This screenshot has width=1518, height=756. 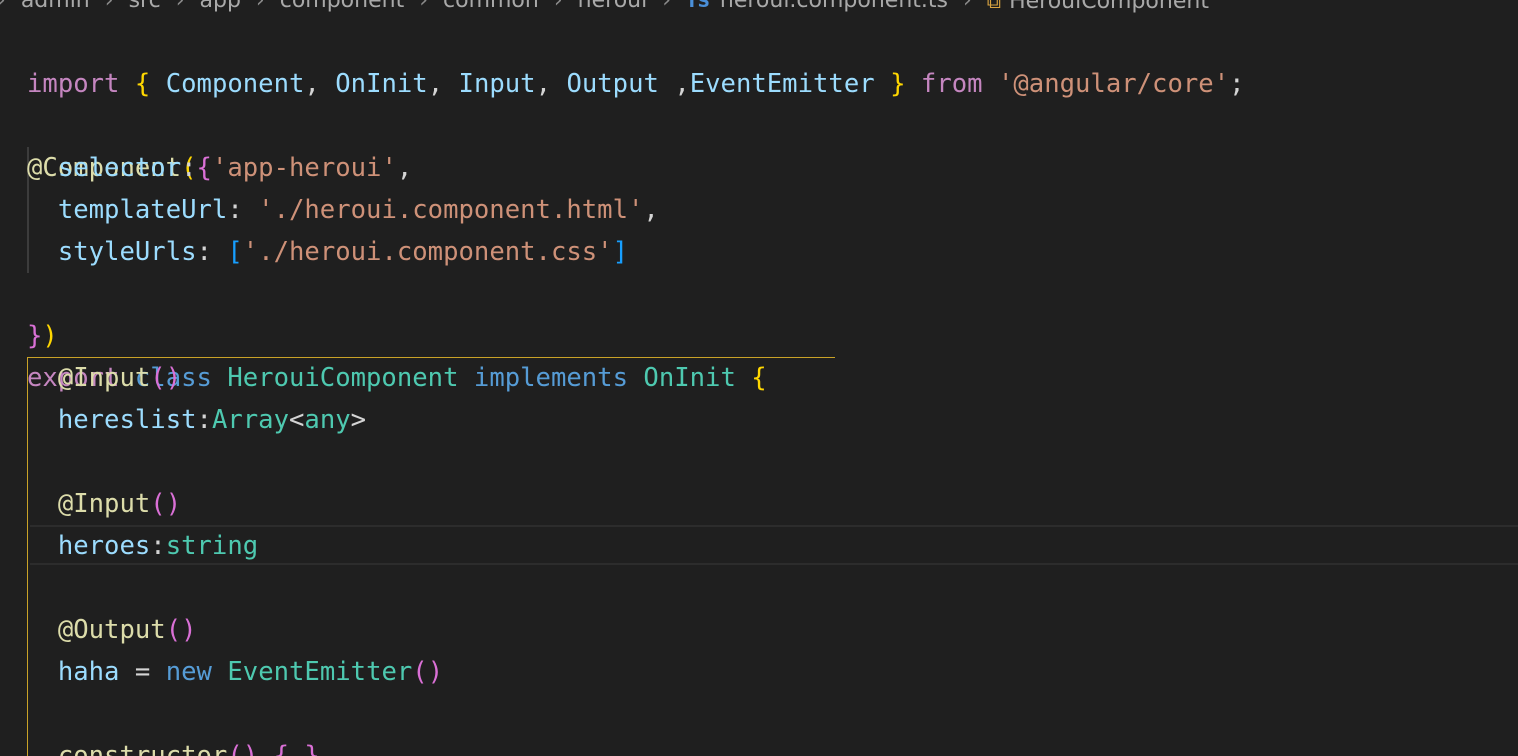 What do you see at coordinates (759, 378) in the screenshot?
I see `class-brace-open: {` at bounding box center [759, 378].